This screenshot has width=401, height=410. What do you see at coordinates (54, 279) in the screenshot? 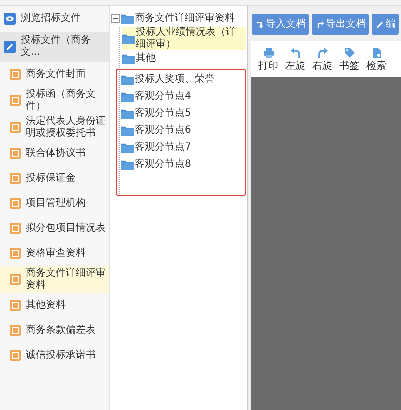
I see `sidebar-item: 商务文件详细评审资料` at bounding box center [54, 279].